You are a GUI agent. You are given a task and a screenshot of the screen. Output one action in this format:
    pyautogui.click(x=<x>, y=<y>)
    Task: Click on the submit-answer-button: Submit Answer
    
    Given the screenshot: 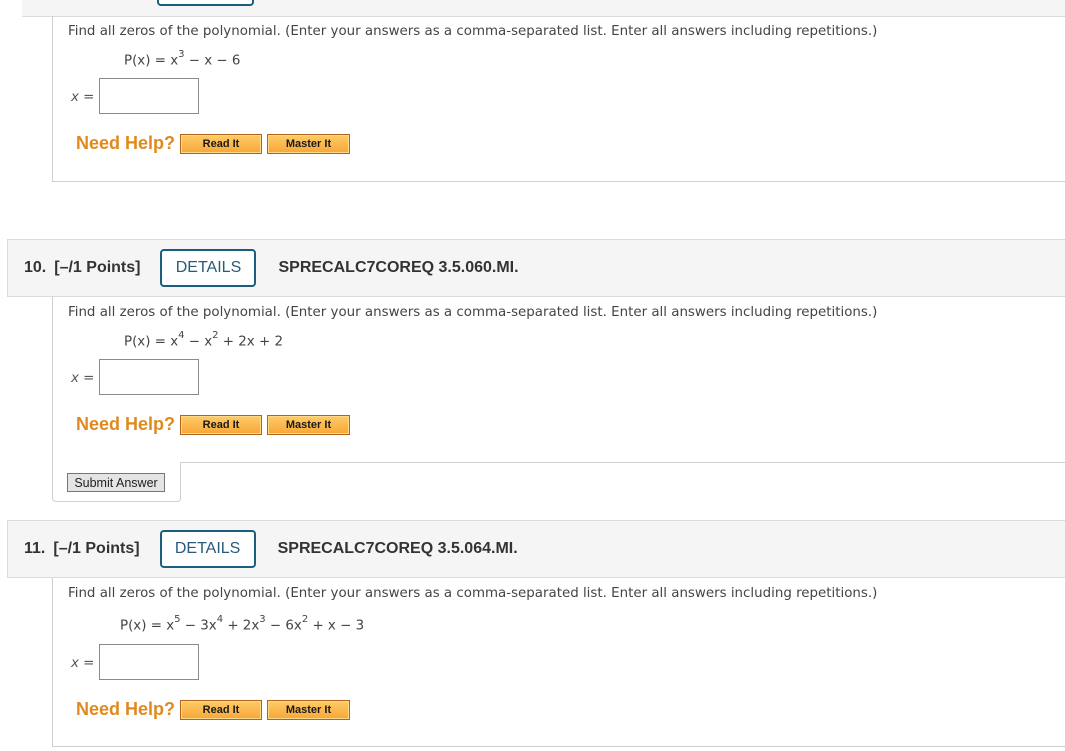 What is the action you would take?
    pyautogui.click(x=116, y=482)
    